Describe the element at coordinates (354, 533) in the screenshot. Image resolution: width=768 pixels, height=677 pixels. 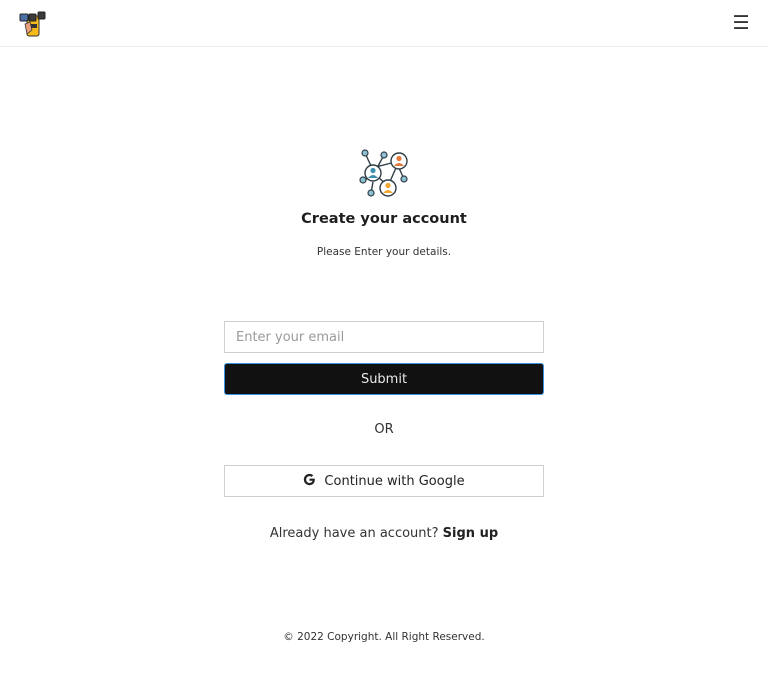
I see `signup-prompt-text: Already have an account?` at that location.